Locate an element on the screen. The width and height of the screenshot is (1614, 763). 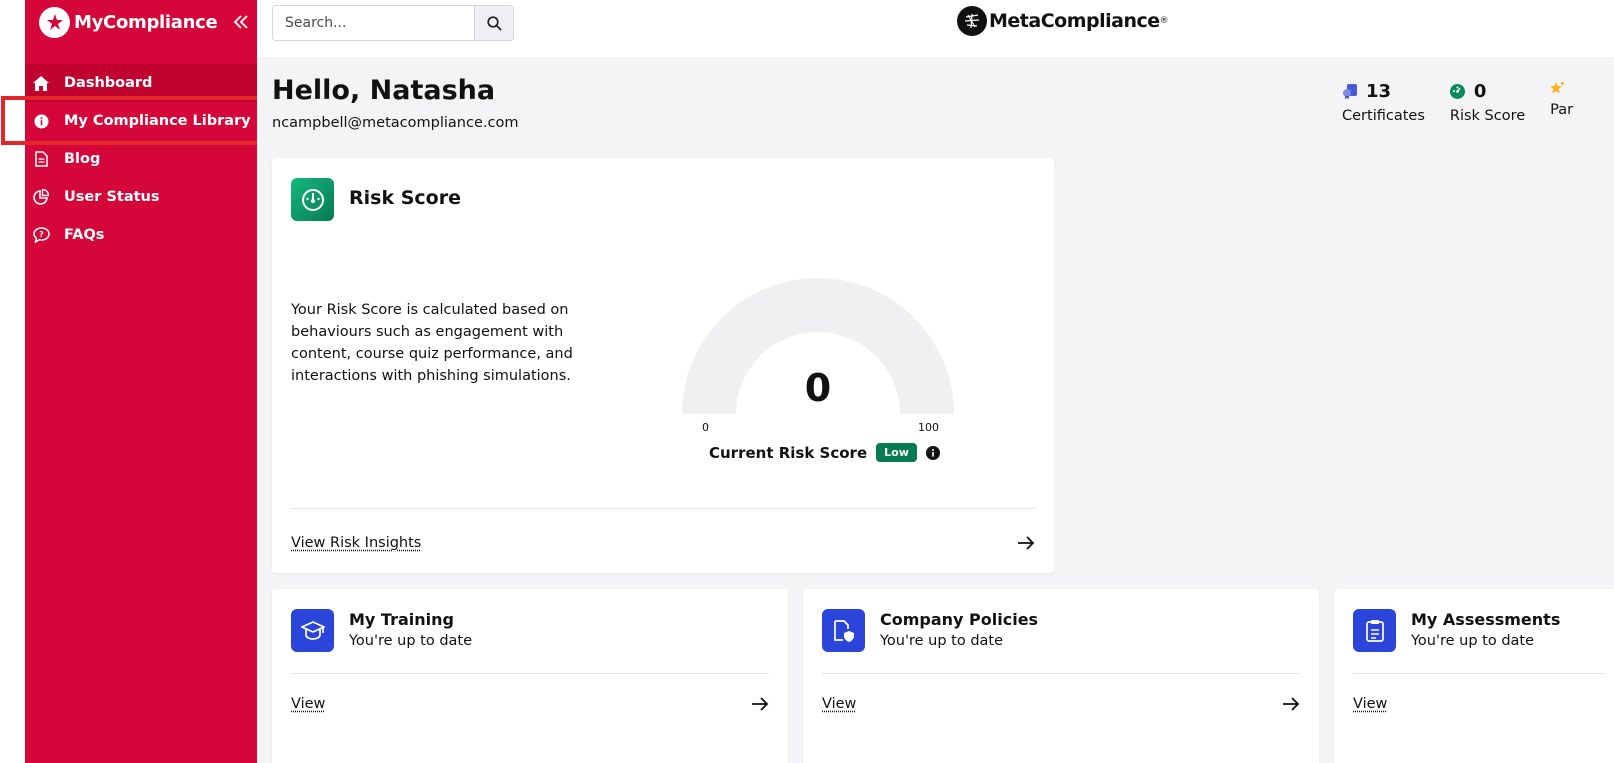
stats-bar: 13 Certificates 0 Risk Score Par is located at coordinates (1470, 102).